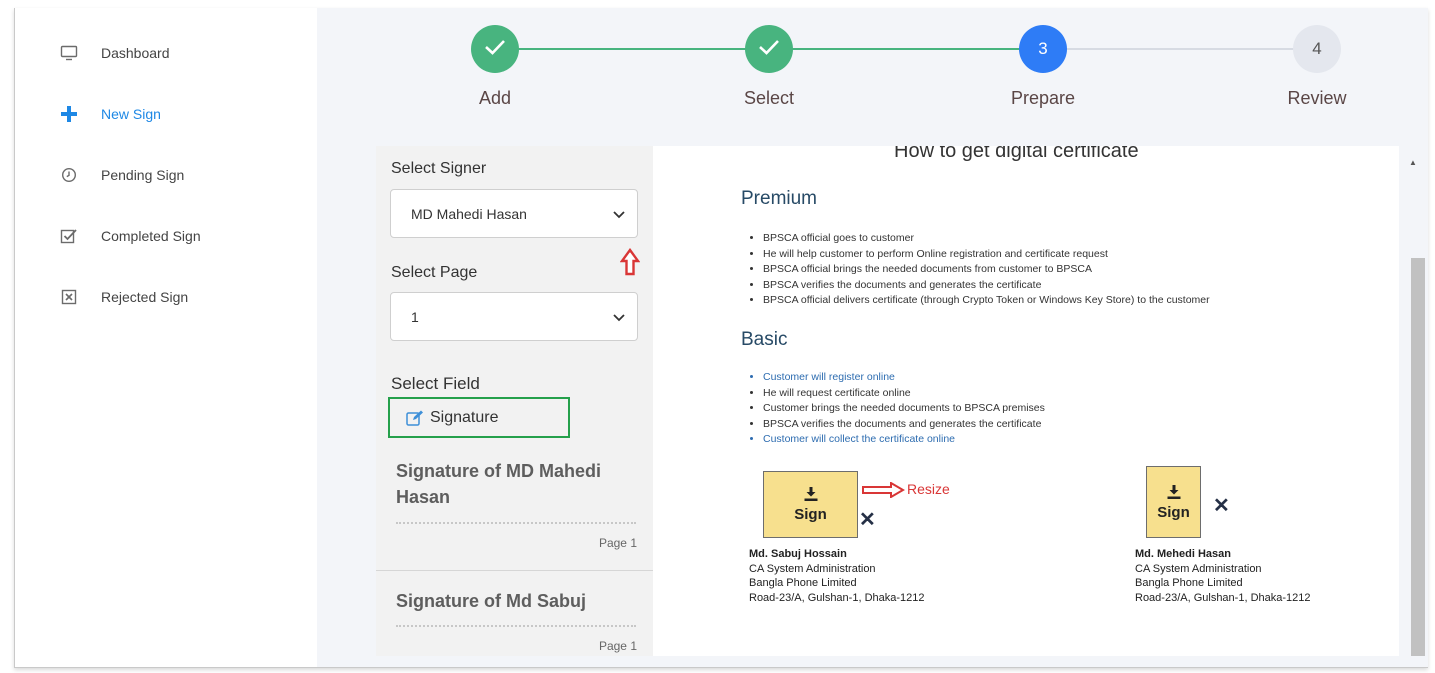  I want to click on checkbox-icon, so click(69, 236).